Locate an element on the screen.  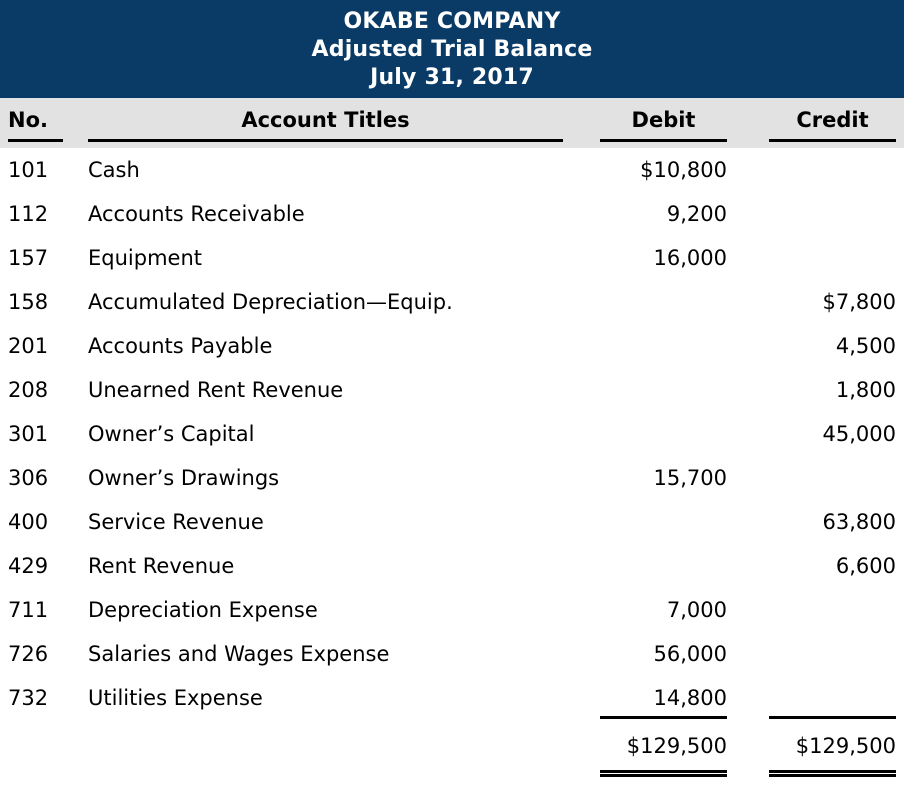
account-title: Salaries and Wages Expense is located at coordinates (239, 654).